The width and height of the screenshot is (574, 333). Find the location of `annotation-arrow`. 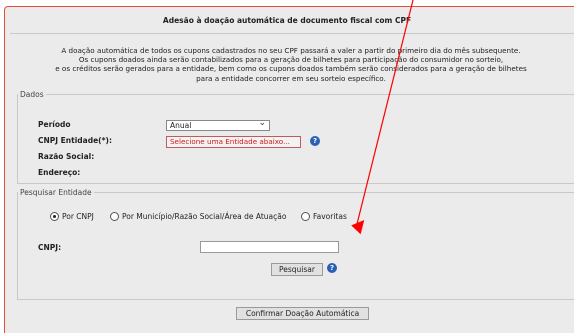

annotation-arrow is located at coordinates (382, 117).